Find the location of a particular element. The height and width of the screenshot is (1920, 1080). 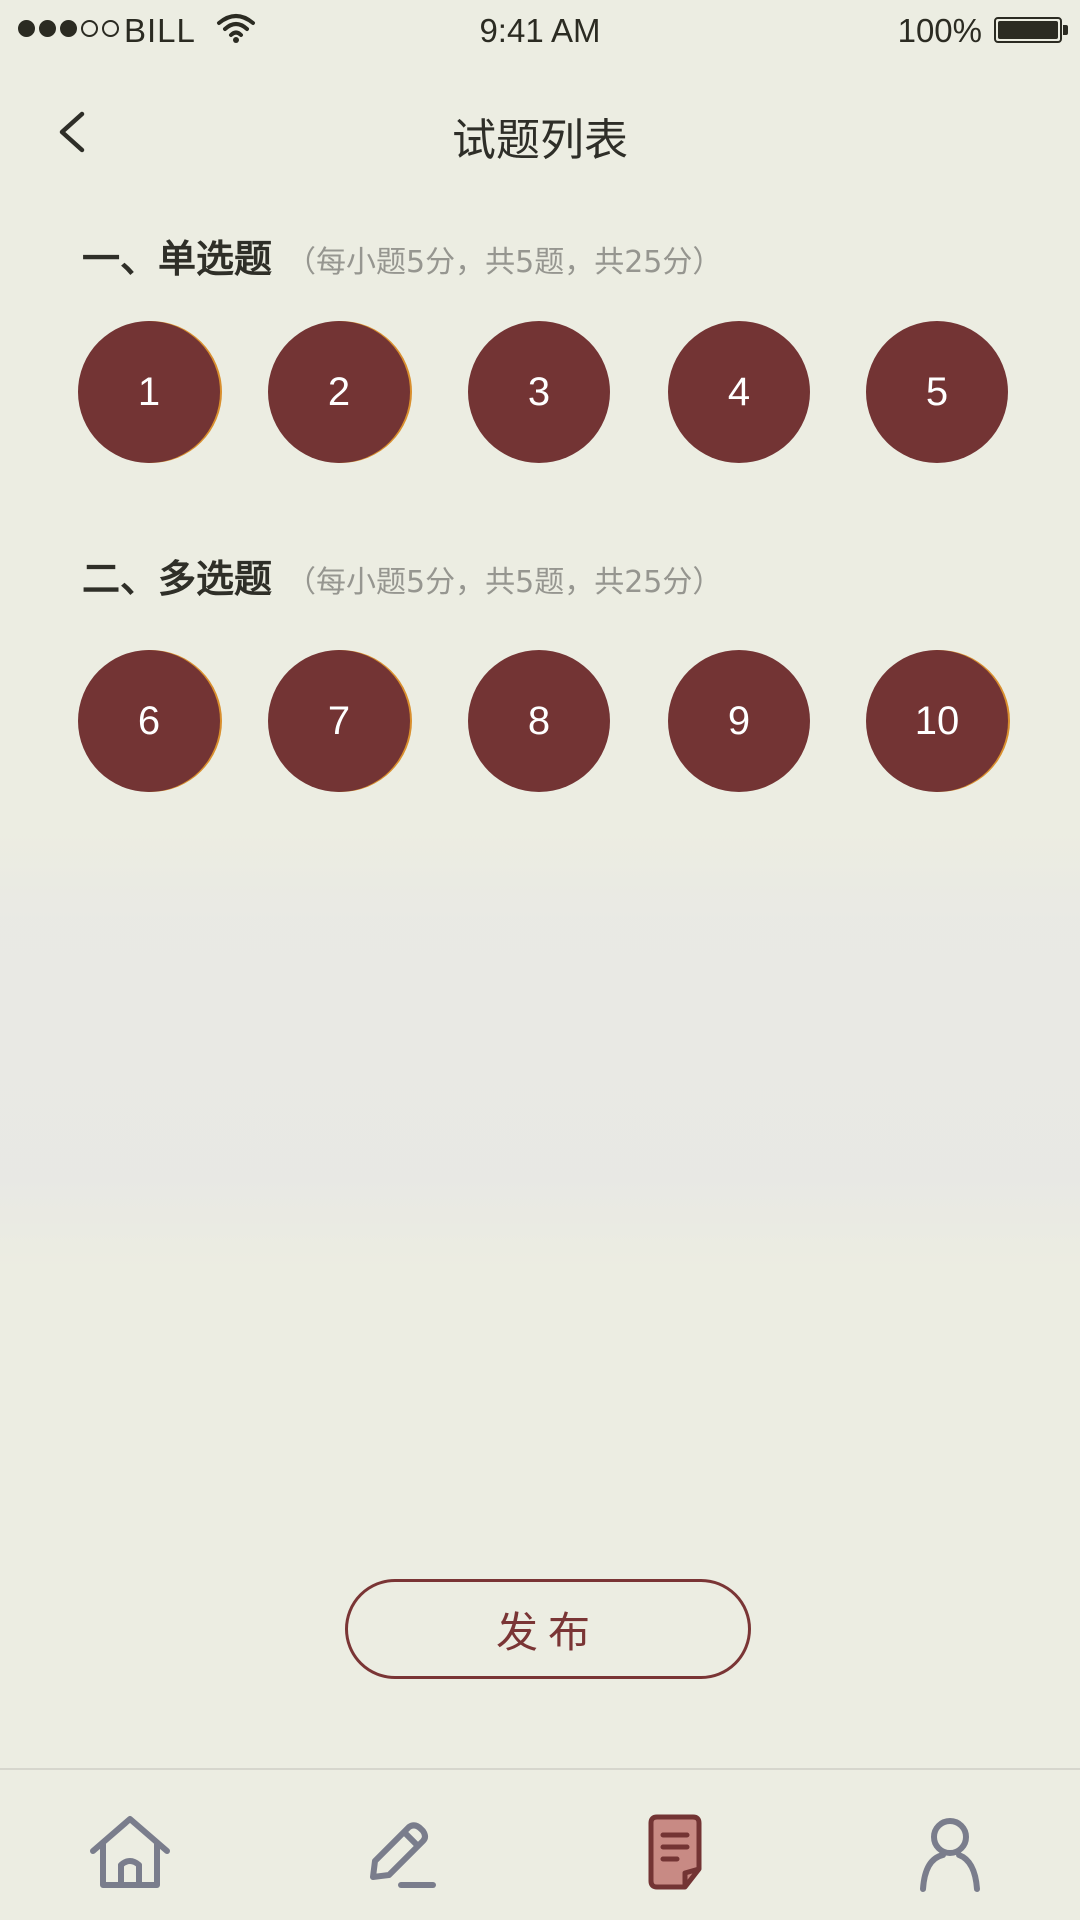

tab-bar is located at coordinates (540, 1844).